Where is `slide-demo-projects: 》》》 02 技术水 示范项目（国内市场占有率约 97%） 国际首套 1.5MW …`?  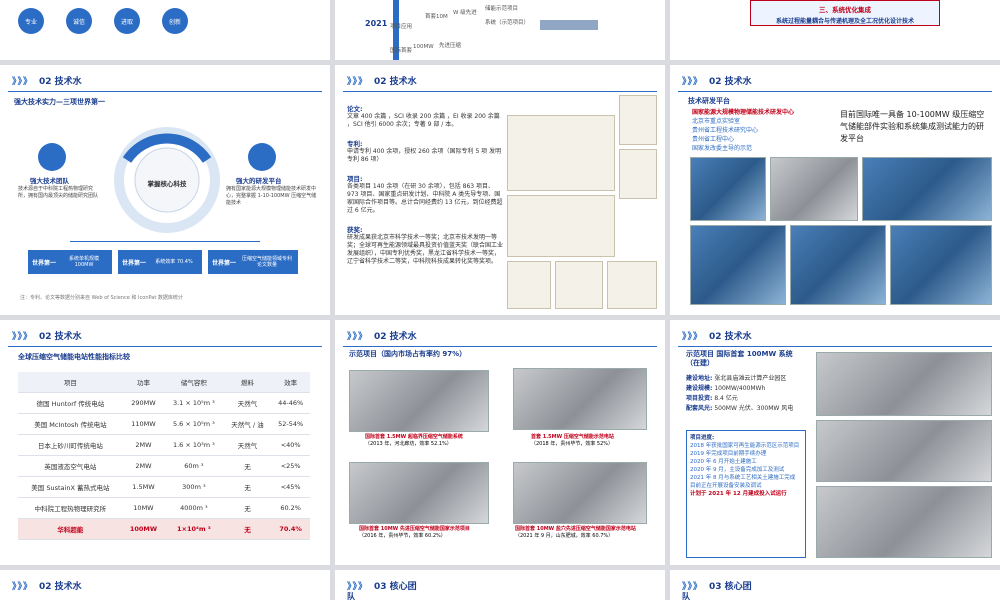 slide-demo-projects: 》》》 02 技术水 示范项目（国内市场占有率约 97%） 国际首套 1.5MW … is located at coordinates (500, 442).